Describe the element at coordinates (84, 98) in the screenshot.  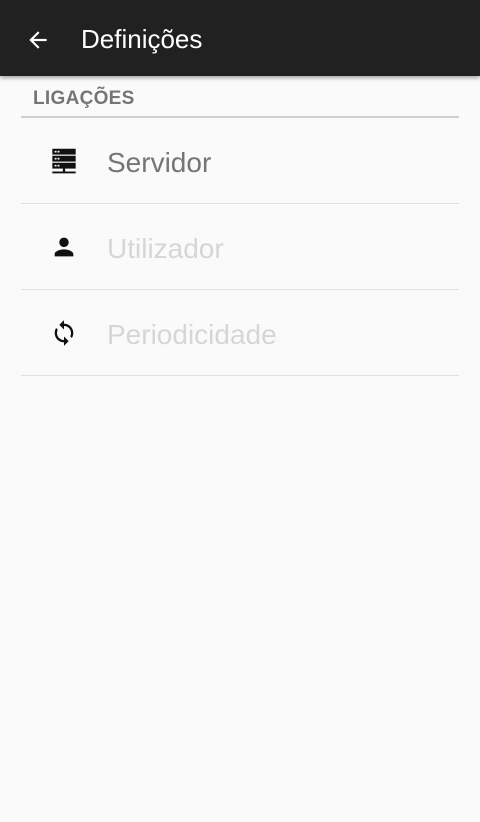
I see `section-header-ligacoes: LIGAÇÕES` at that location.